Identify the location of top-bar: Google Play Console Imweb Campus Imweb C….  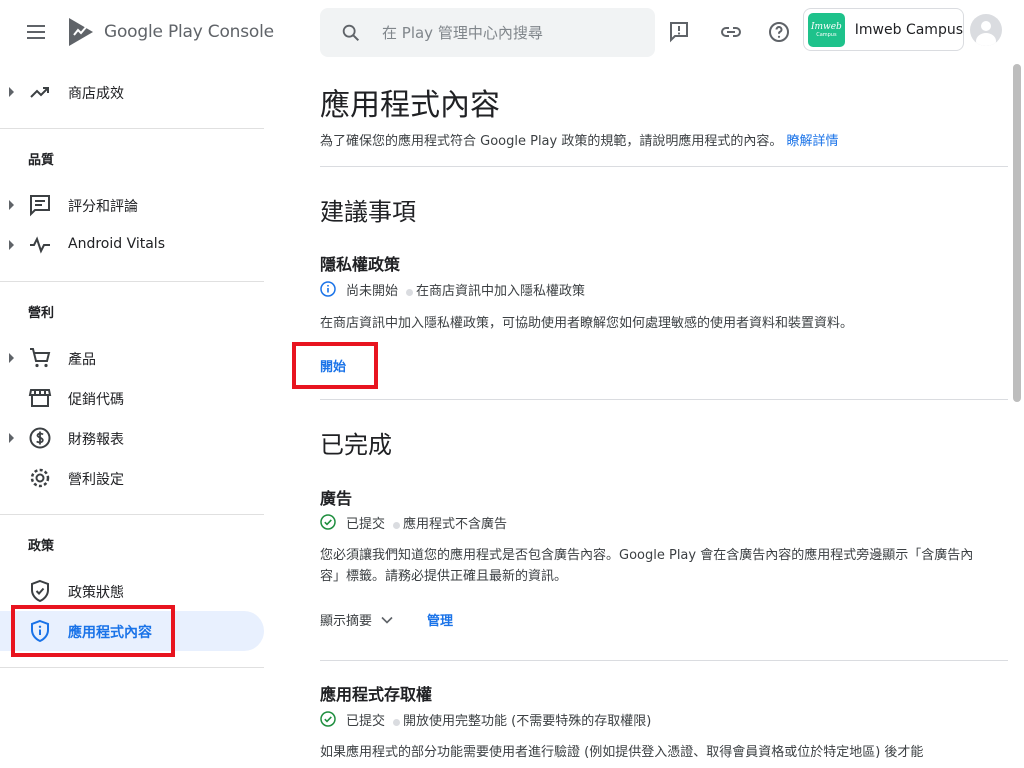
(512, 32).